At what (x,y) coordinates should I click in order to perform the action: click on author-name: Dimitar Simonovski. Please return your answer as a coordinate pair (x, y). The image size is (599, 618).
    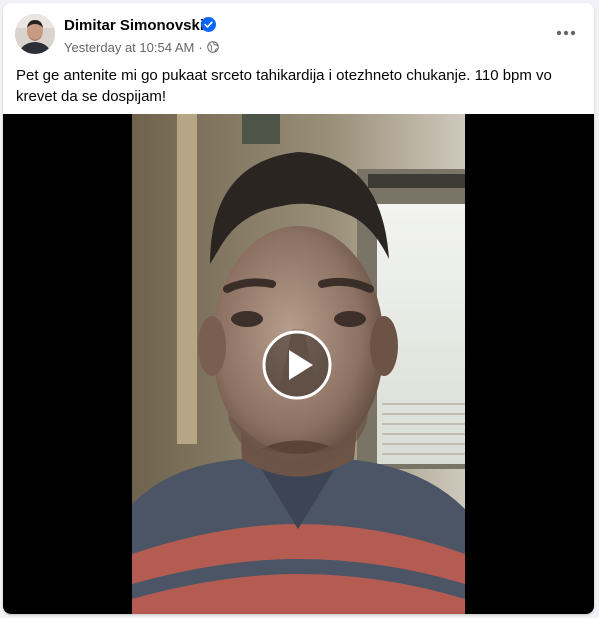
    Looking at the image, I should click on (134, 25).